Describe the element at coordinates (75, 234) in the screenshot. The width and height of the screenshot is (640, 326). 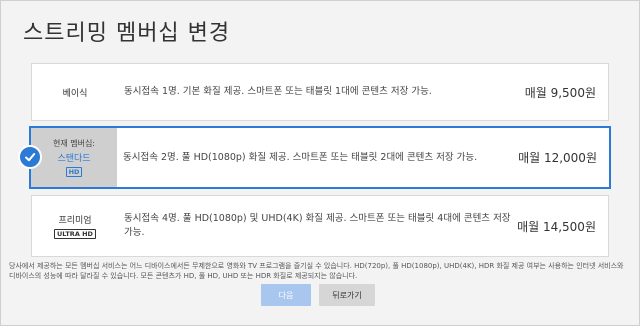
I see `ultra-hd-badge: ULTRA HD` at that location.